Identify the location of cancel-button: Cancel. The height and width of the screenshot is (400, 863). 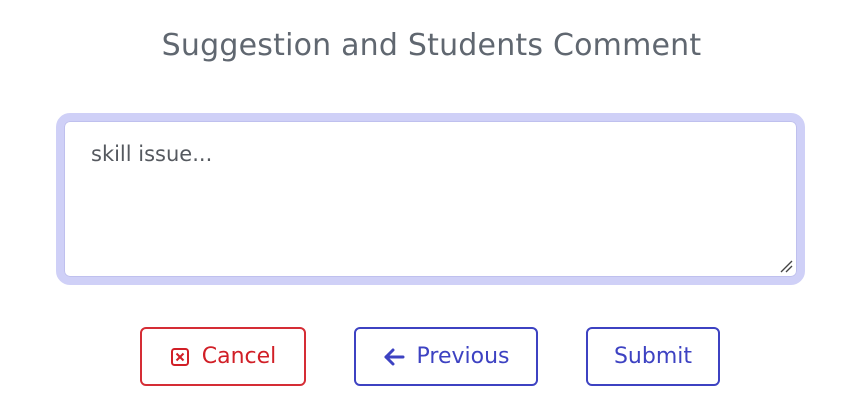
(223, 356).